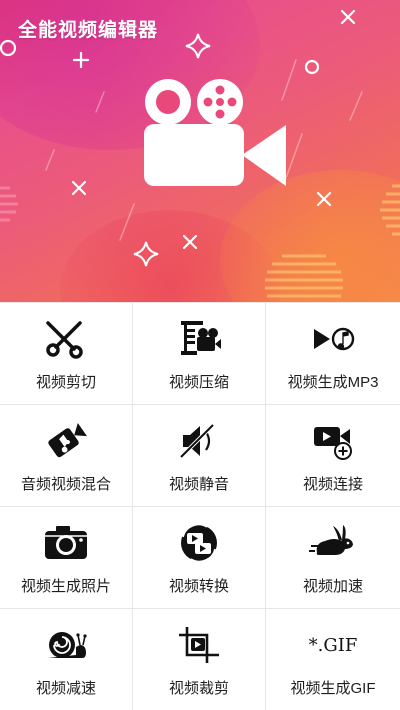 This screenshot has height=710, width=400. What do you see at coordinates (65, 586) in the screenshot?
I see `tool-label: 视频生成照片` at bounding box center [65, 586].